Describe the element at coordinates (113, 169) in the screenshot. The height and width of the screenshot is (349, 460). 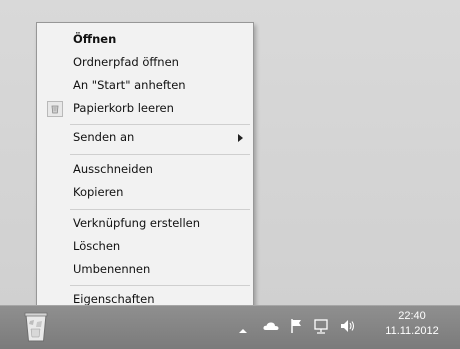
I see `menu-item-label: Ausschneiden` at that location.